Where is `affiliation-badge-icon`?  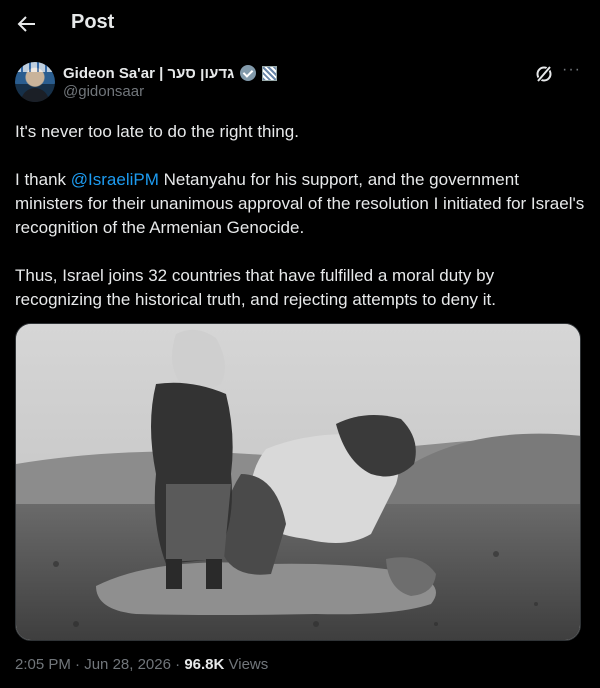
affiliation-badge-icon is located at coordinates (270, 73).